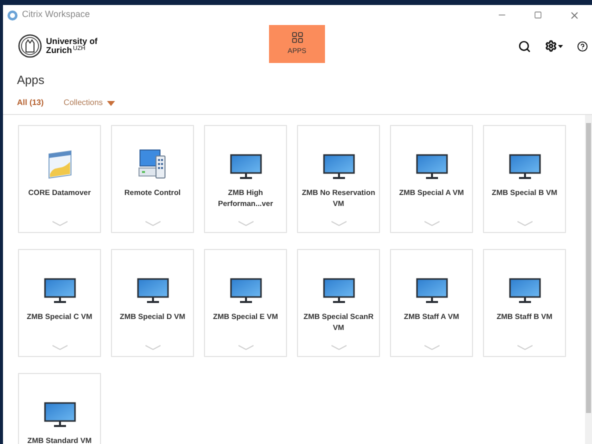 Image resolution: width=592 pixels, height=444 pixels. Describe the element at coordinates (59, 50) in the screenshot. I see `logo-text: Zurich` at that location.